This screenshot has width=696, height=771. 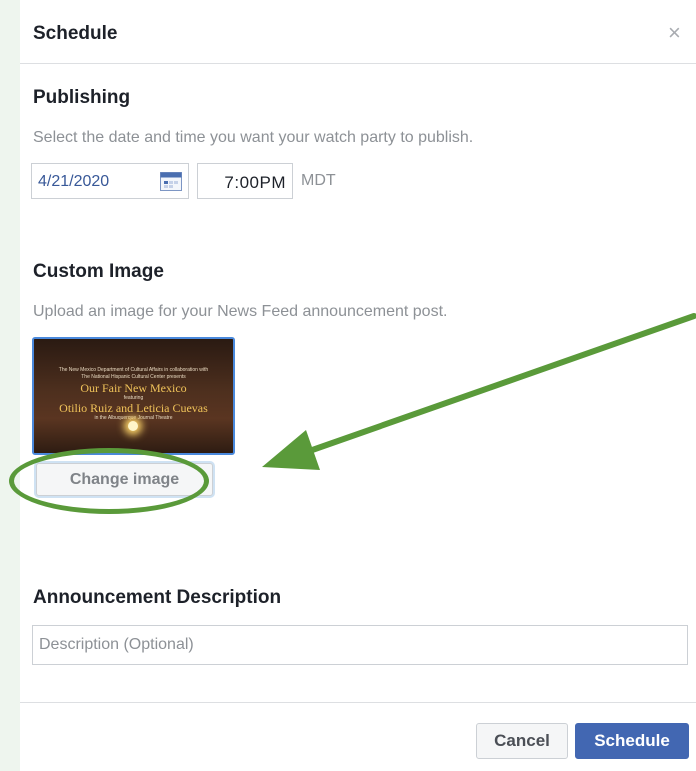 What do you see at coordinates (495, 385) in the screenshot?
I see `arrow-shaft` at bounding box center [495, 385].